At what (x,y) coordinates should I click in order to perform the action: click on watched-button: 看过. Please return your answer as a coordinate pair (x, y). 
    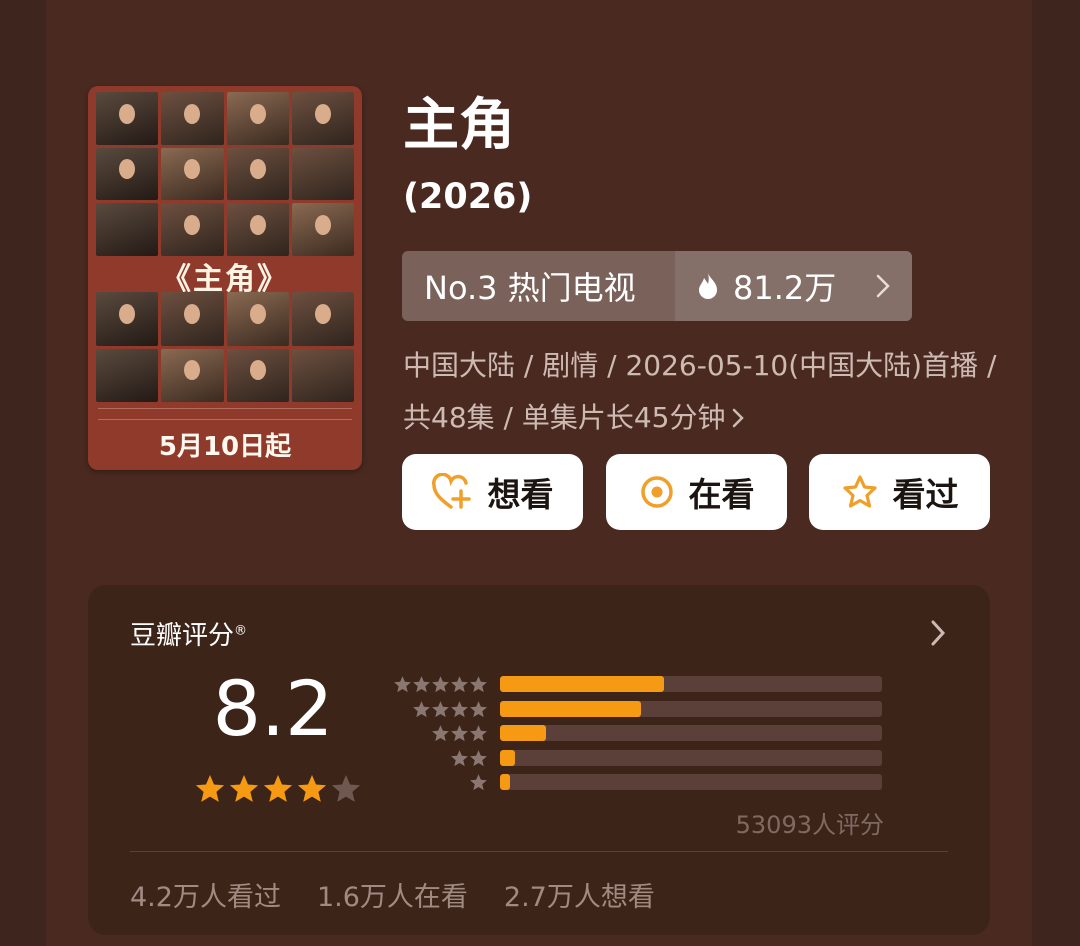
    Looking at the image, I should click on (899, 492).